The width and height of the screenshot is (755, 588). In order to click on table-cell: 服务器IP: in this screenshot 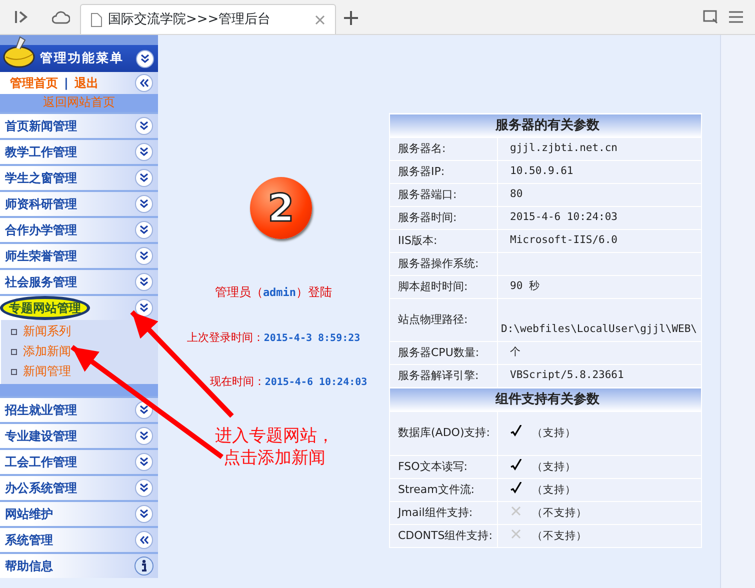, I will do `click(444, 172)`.